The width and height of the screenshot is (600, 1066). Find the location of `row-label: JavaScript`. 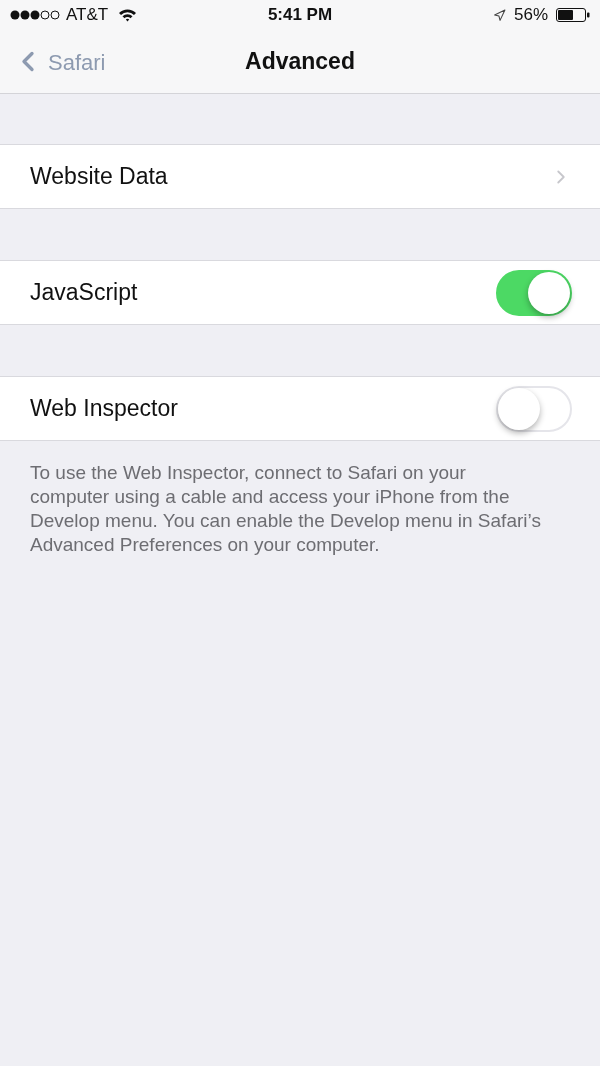

row-label: JavaScript is located at coordinates (84, 293).